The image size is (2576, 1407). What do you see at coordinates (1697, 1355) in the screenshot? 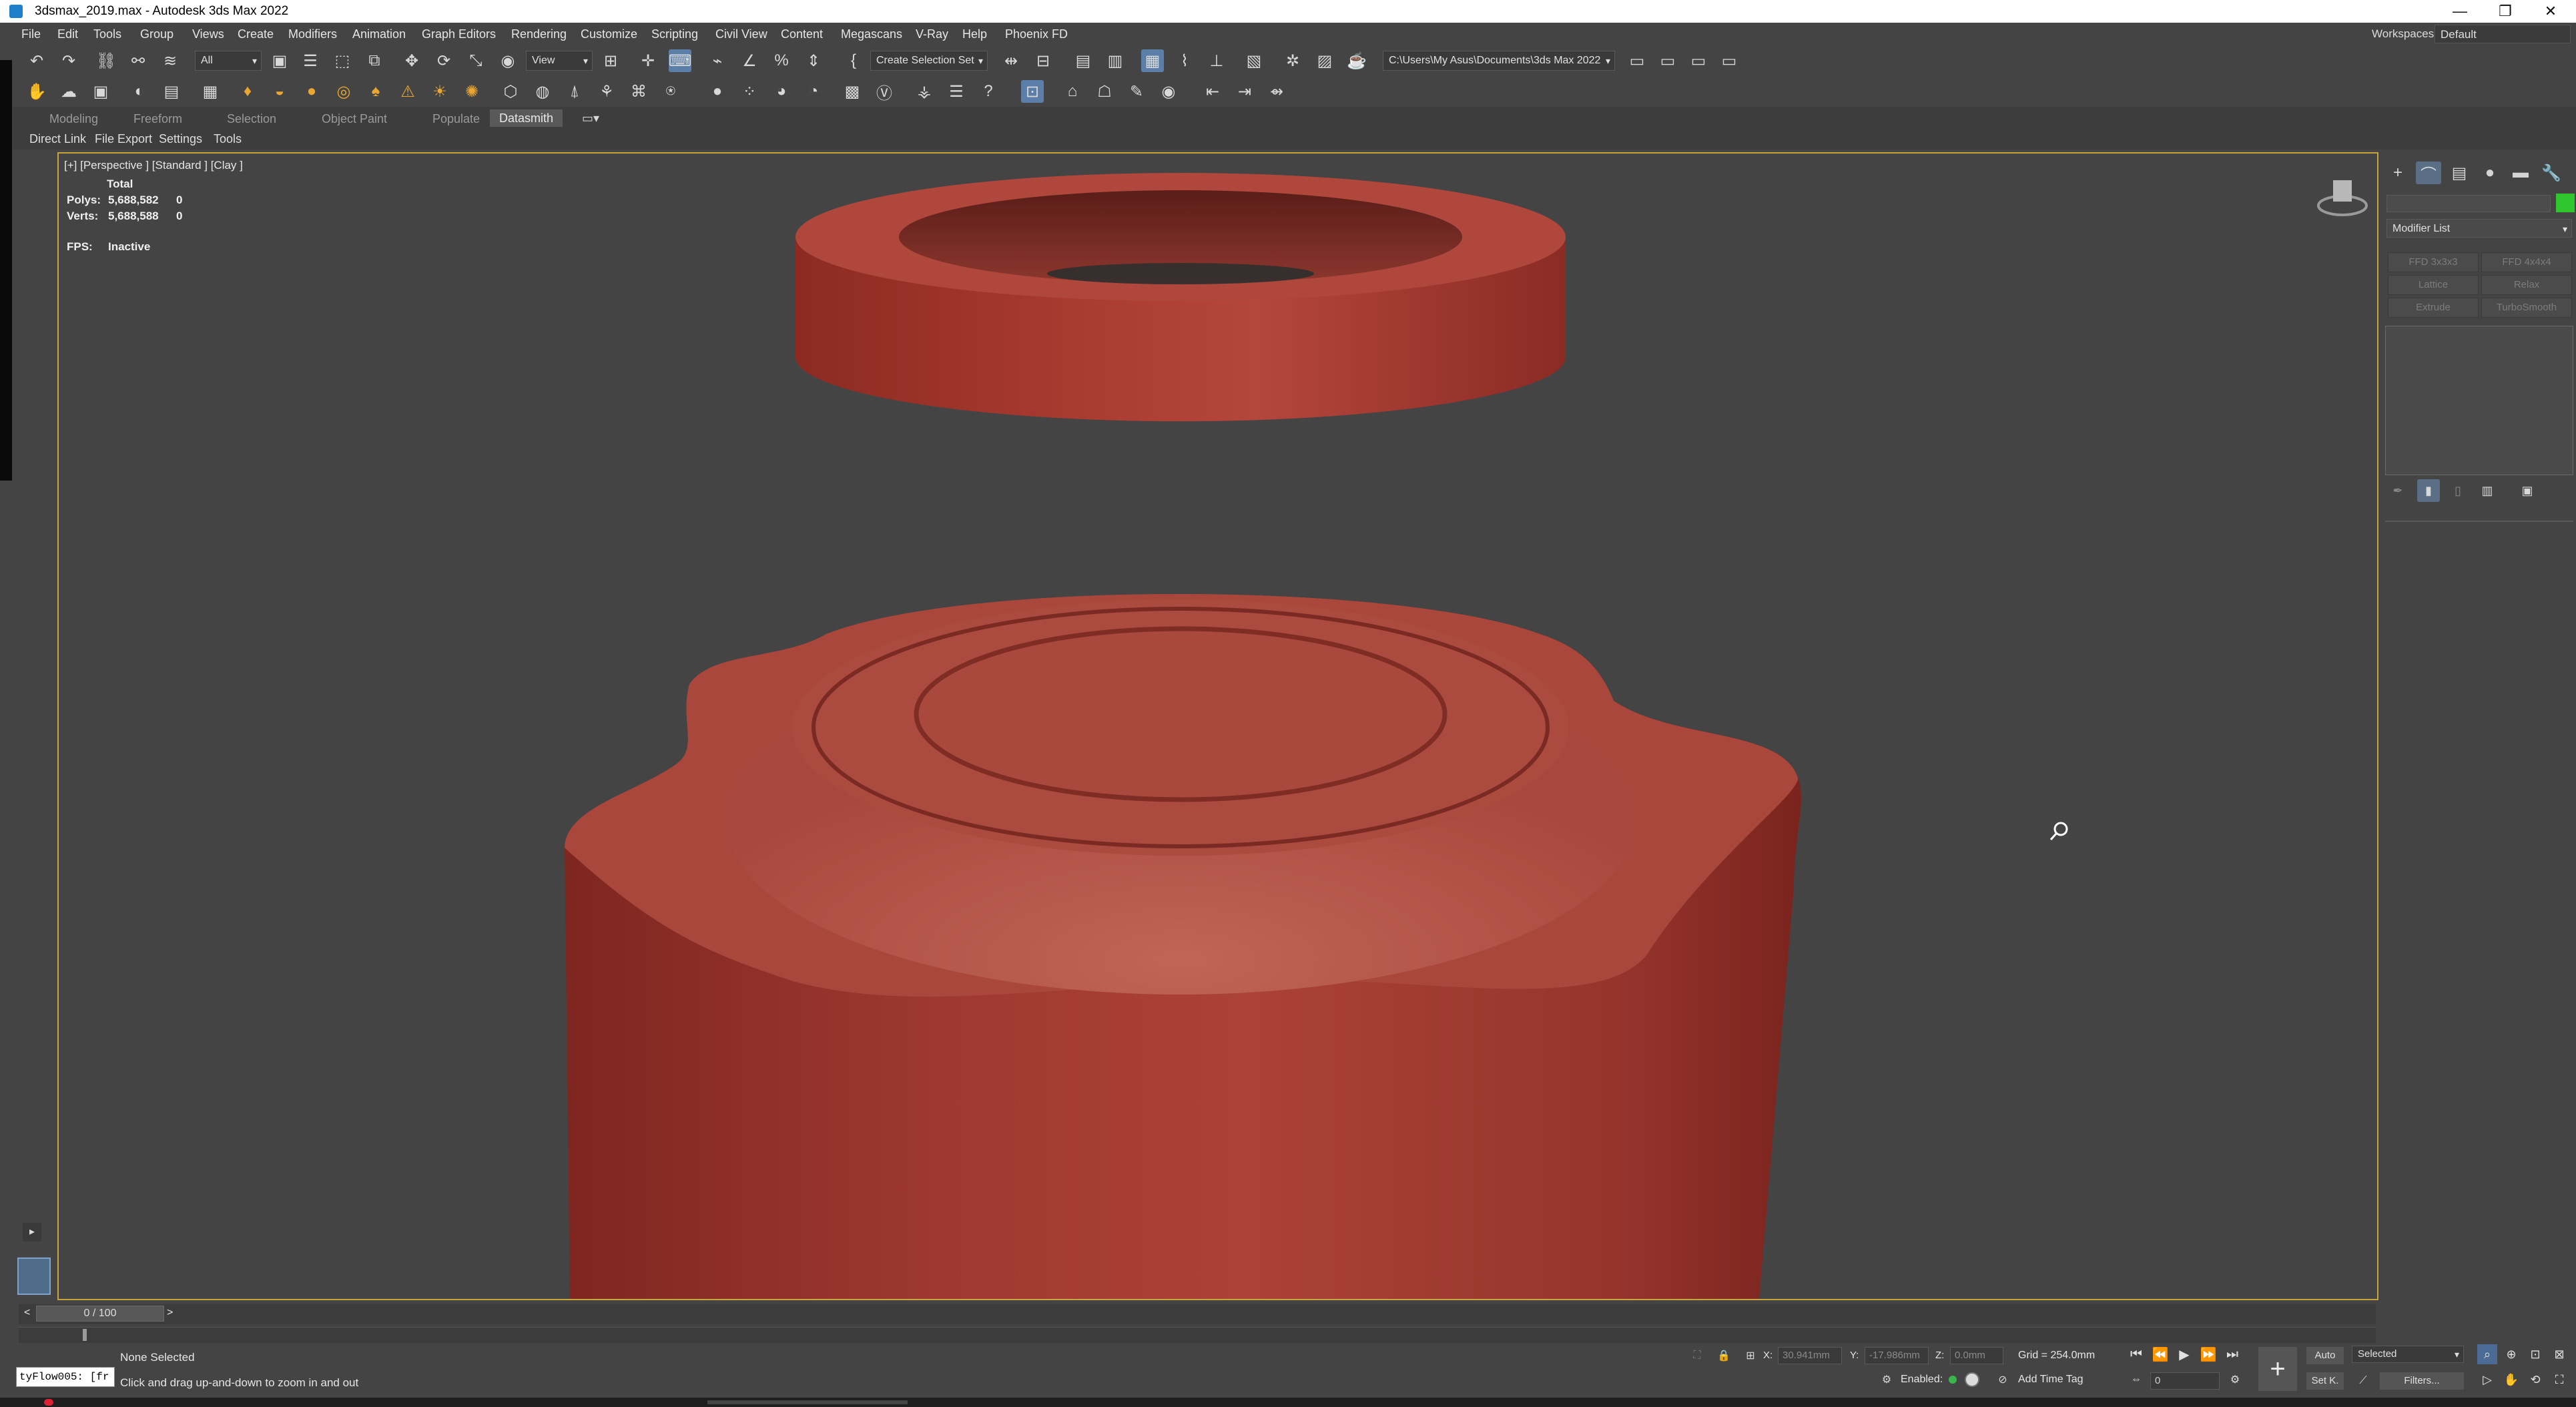
I see `isolate-selection-icon: ⛶` at bounding box center [1697, 1355].